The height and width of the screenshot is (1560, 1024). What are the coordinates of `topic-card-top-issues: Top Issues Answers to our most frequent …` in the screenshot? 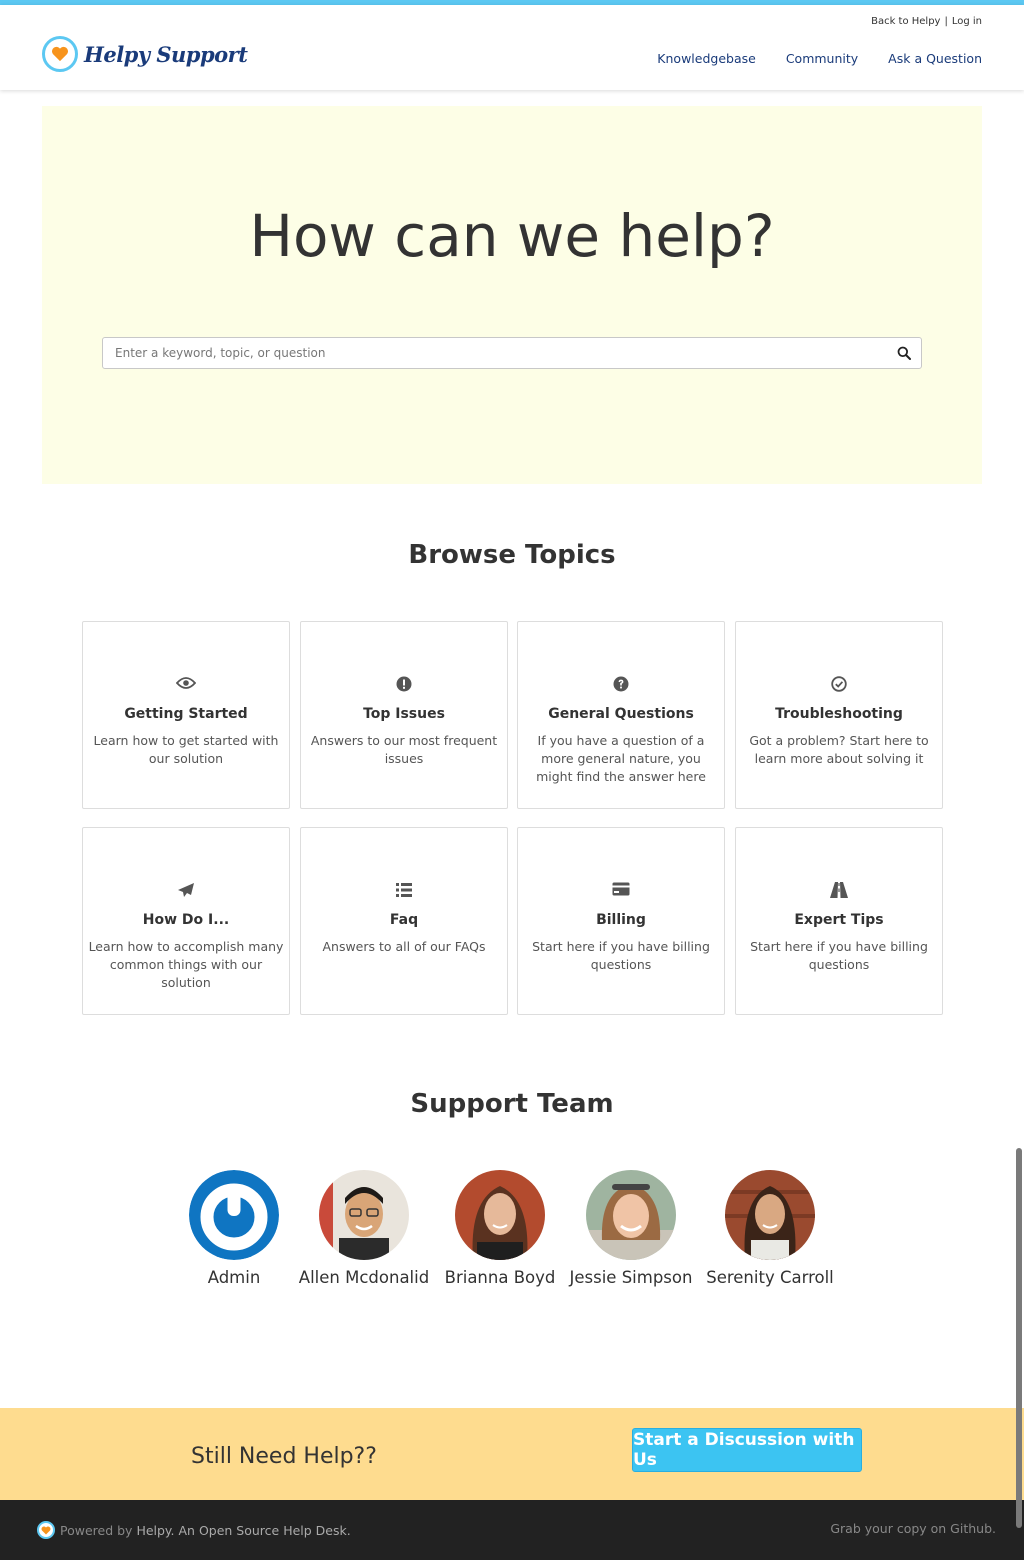 It's located at (404, 715).